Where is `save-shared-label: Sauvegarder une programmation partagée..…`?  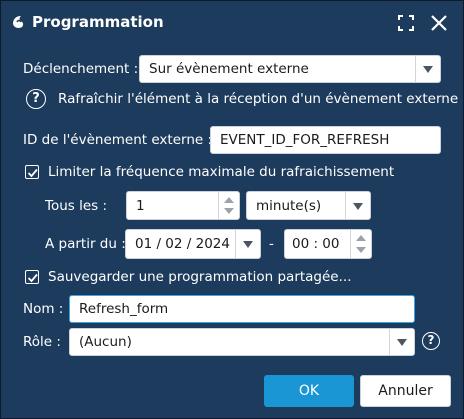
save-shared-label: Sauvegarder une programmation partagée..… is located at coordinates (200, 277).